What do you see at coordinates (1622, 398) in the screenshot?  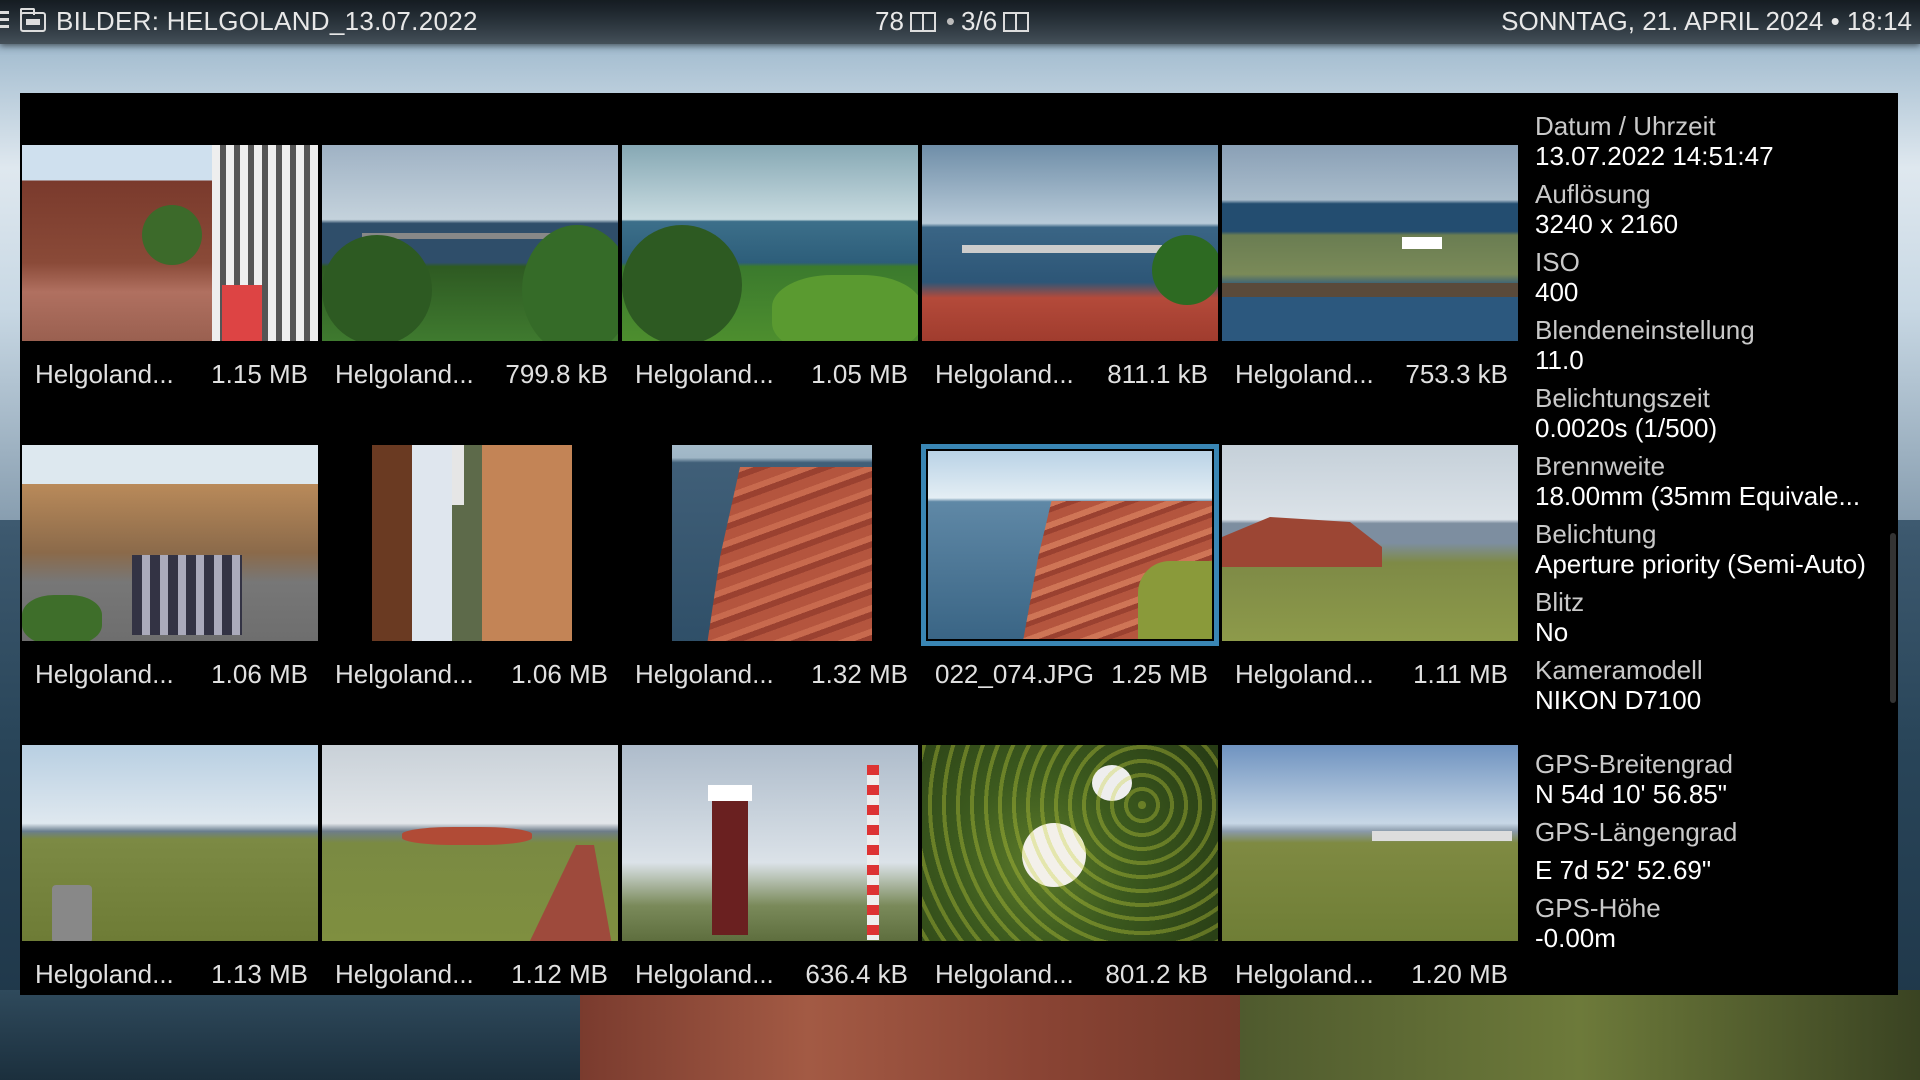 I see `info-label: Belichtungszeit` at bounding box center [1622, 398].